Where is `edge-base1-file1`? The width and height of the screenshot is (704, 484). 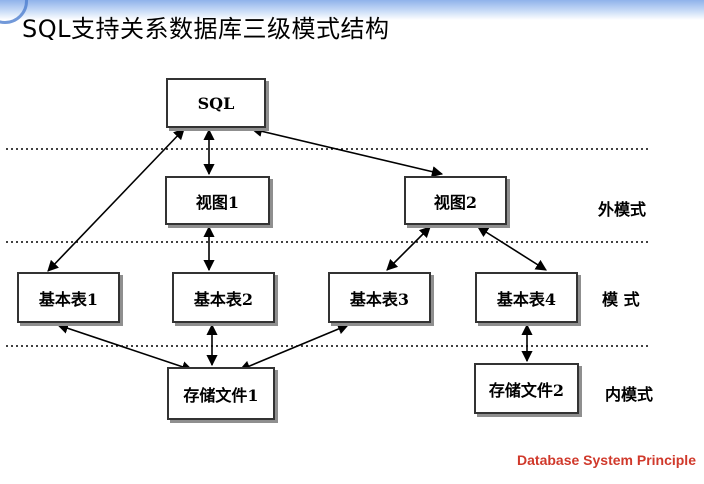 edge-base1-file1 is located at coordinates (125, 347).